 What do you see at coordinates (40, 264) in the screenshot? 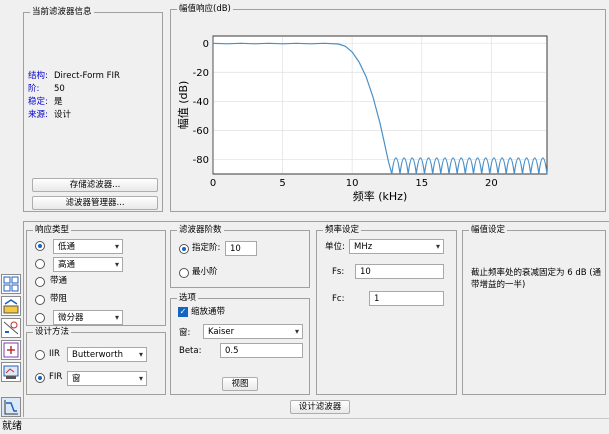
I see `highpass-radio` at bounding box center [40, 264].